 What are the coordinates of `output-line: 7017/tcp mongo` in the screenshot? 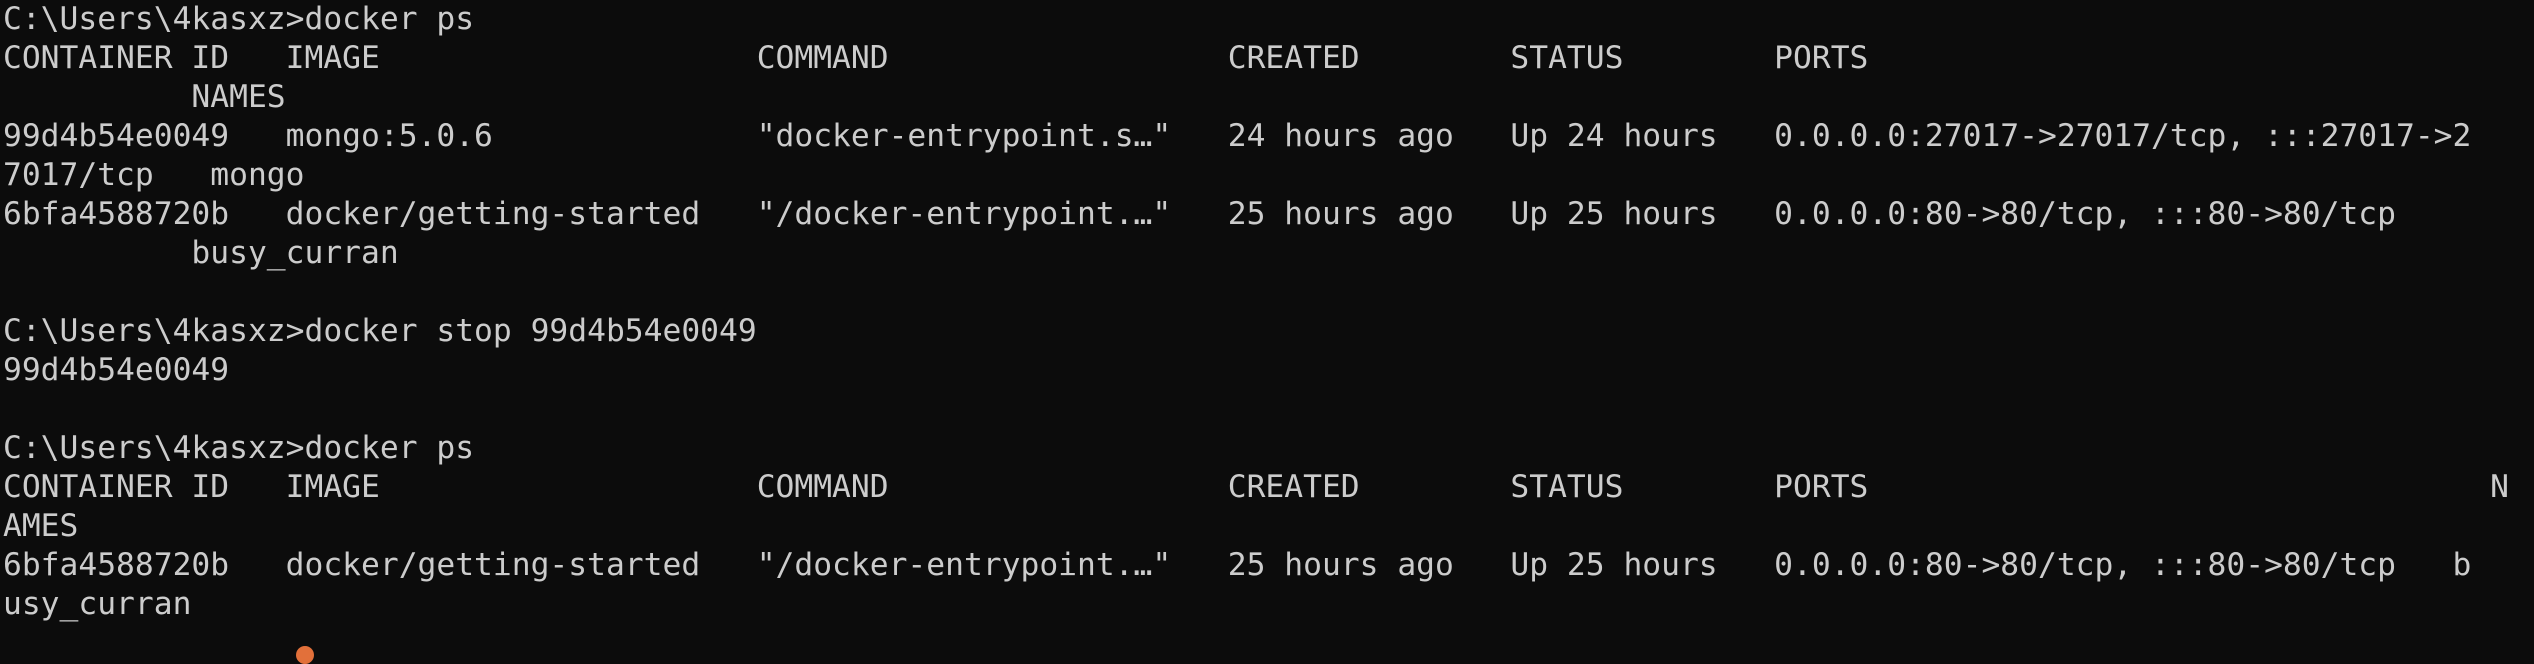 It's located at (154, 175).